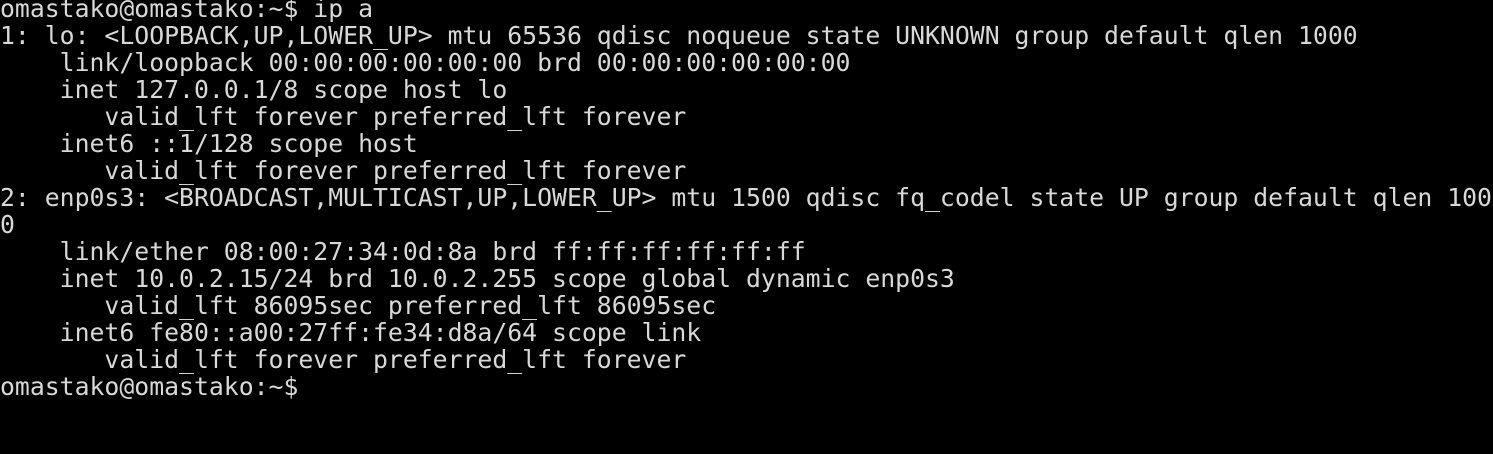 The width and height of the screenshot is (1493, 454). I want to click on text-cursor, so click(304, 386).